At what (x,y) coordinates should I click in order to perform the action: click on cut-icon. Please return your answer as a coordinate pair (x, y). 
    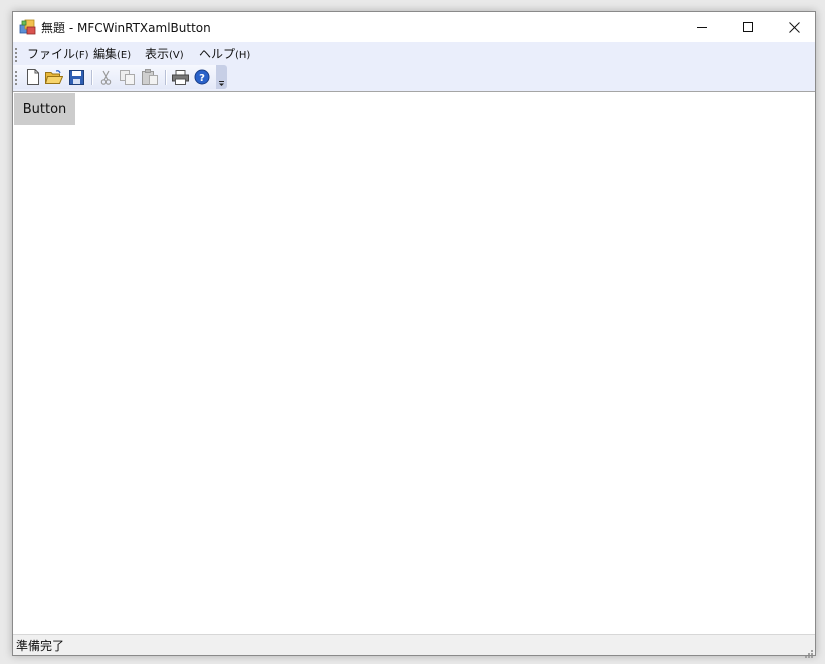
    Looking at the image, I should click on (106, 77).